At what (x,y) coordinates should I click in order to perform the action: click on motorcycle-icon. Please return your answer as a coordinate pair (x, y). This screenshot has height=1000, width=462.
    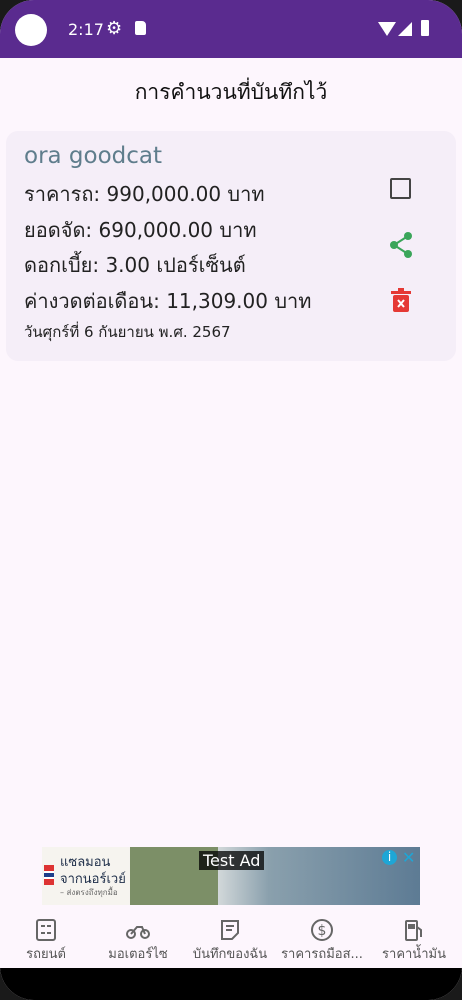
    Looking at the image, I should click on (138, 932).